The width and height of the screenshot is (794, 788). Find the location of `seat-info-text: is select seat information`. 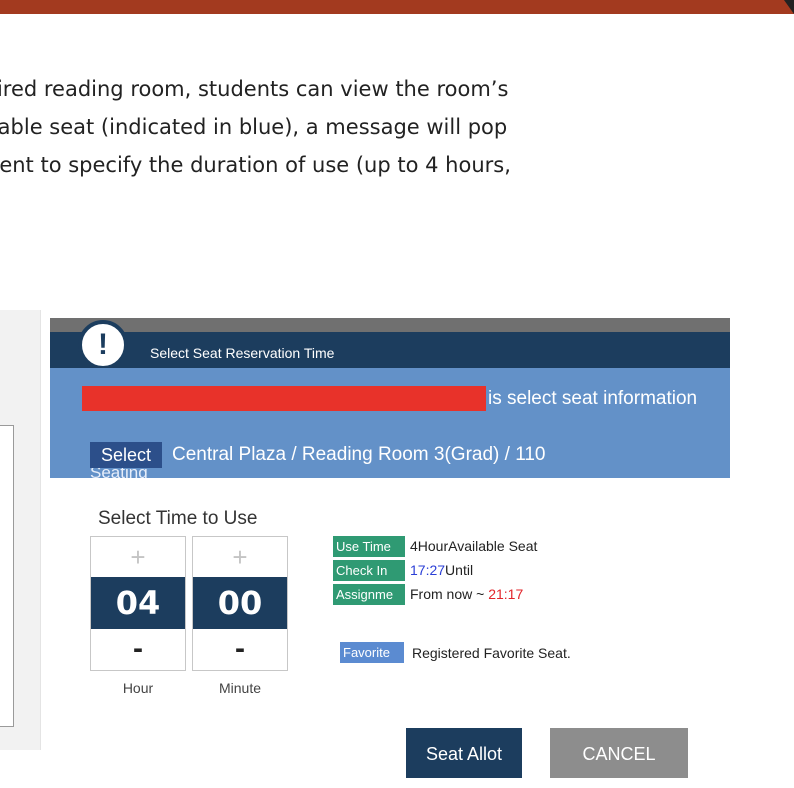

seat-info-text: is select seat information is located at coordinates (593, 398).